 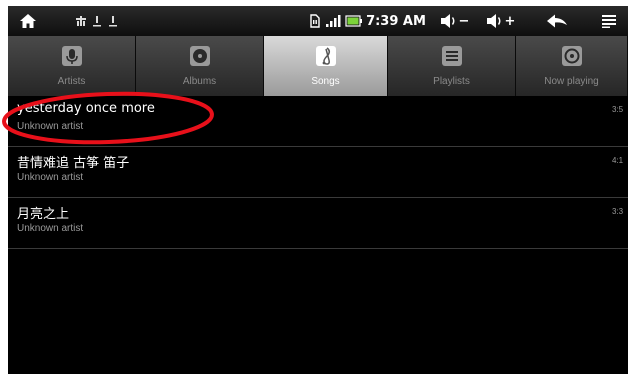 I want to click on song-duration: 3:5, so click(x=618, y=109).